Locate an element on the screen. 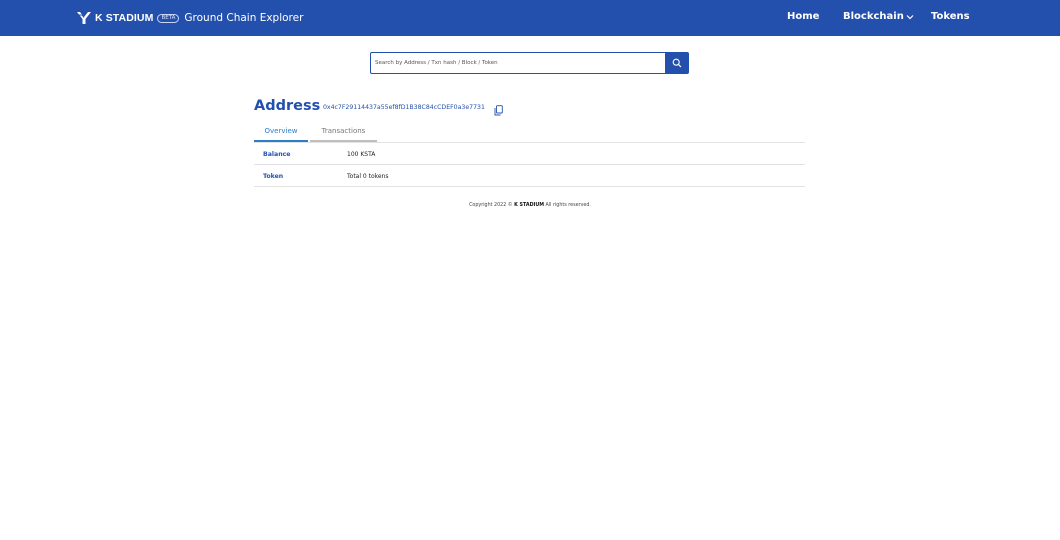 This screenshot has width=1060, height=540. k-stadium-logo-icon is located at coordinates (84, 18).